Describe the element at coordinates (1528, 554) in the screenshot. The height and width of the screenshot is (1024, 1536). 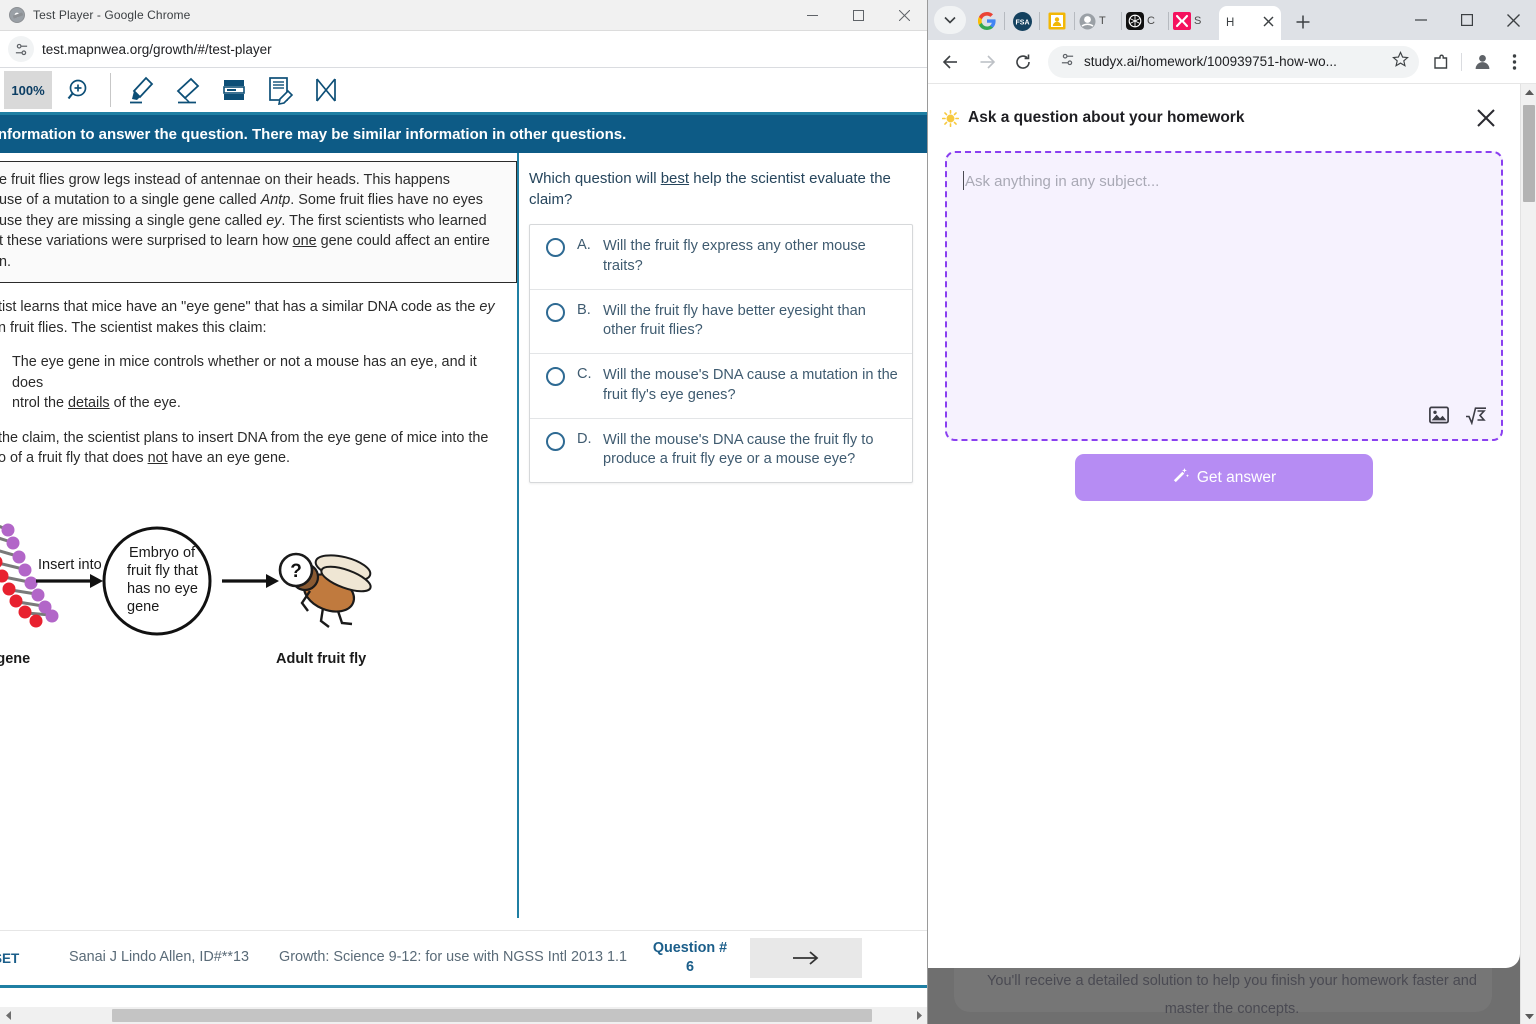
I see `vertical-scrollbar` at that location.